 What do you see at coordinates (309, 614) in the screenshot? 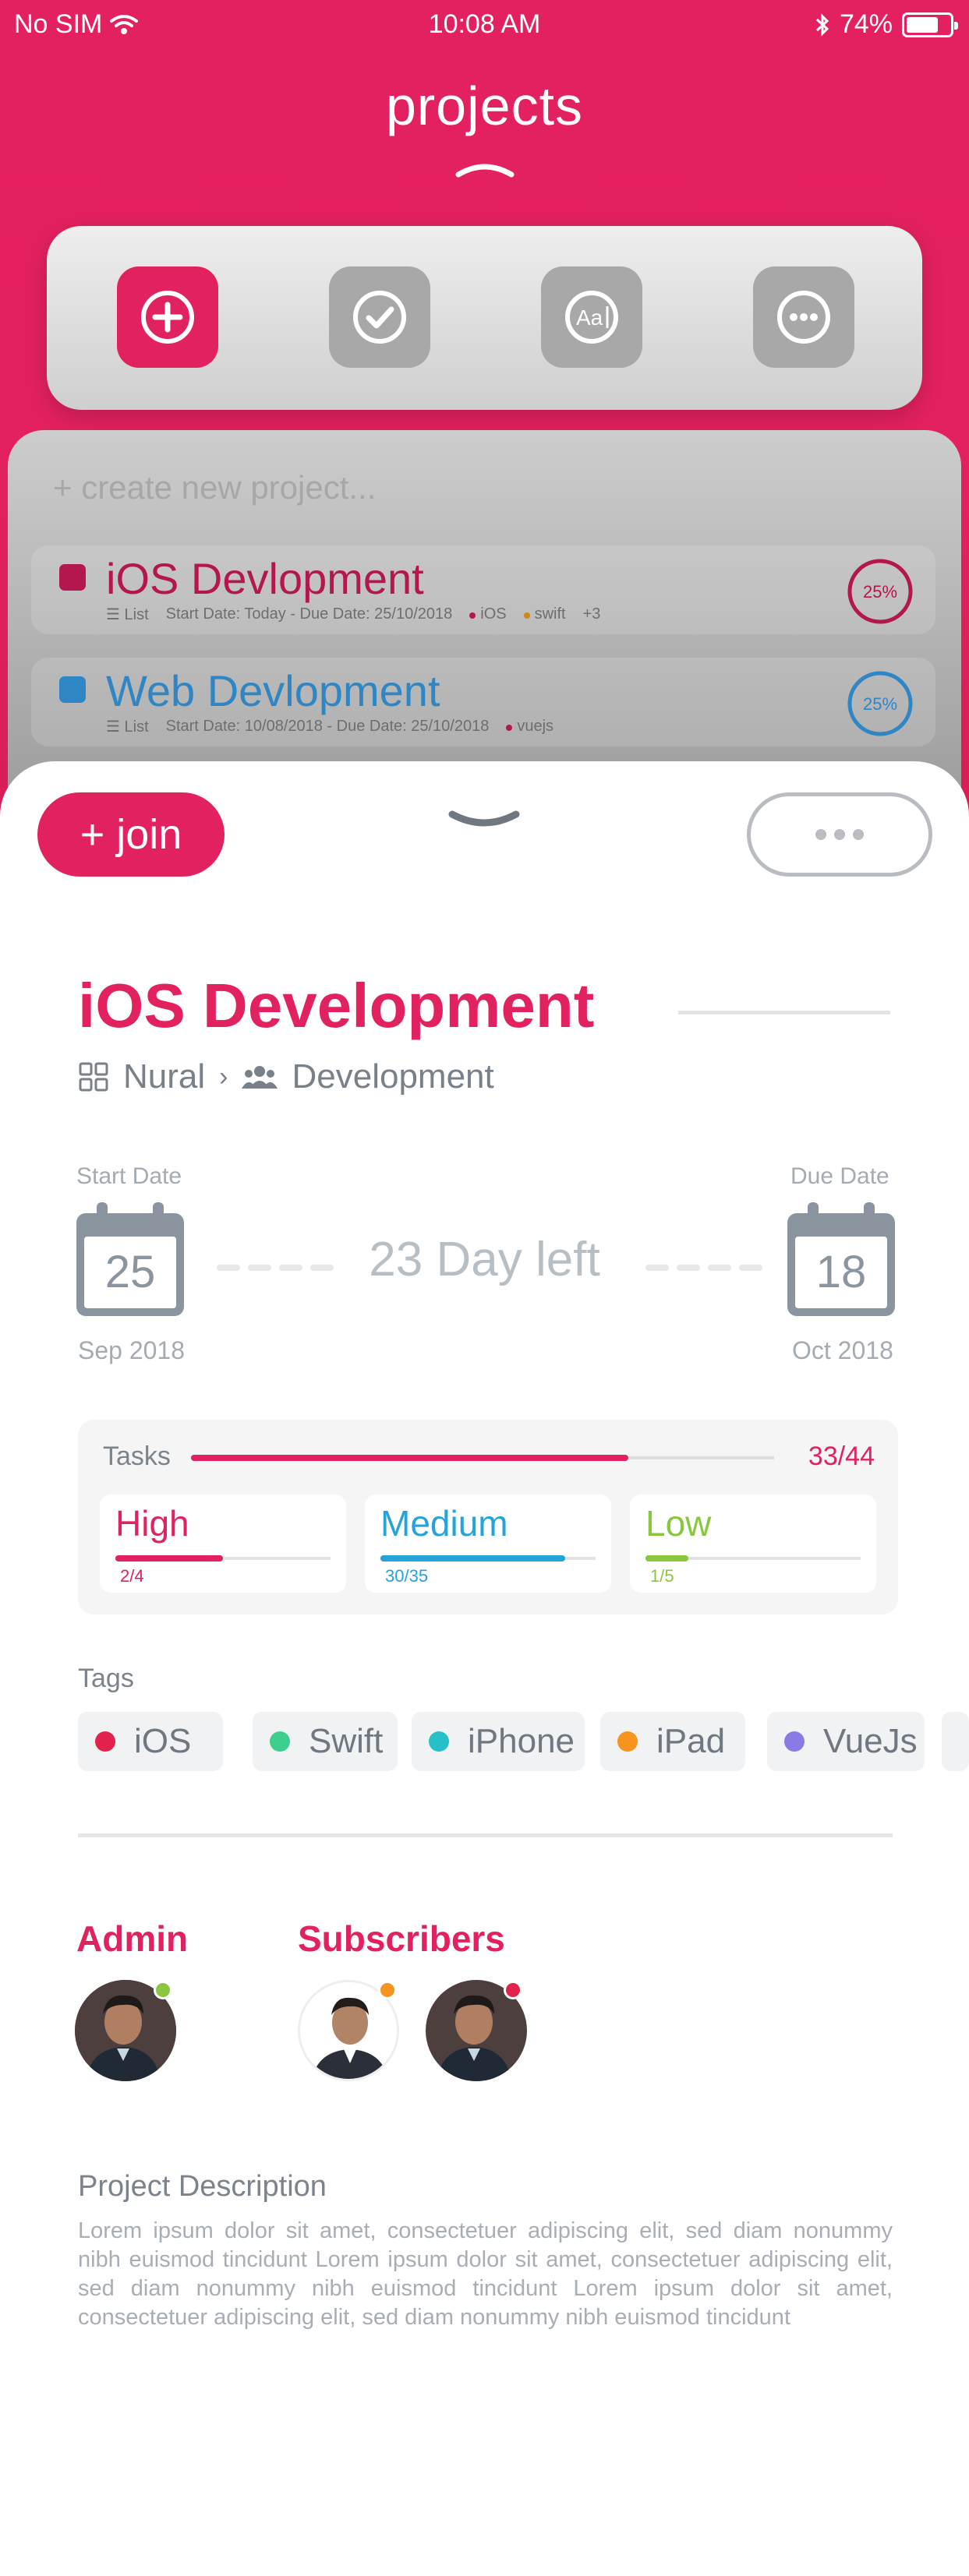
I see `project-dates: Start Date: Today - Due Date: 25/10/2018` at bounding box center [309, 614].